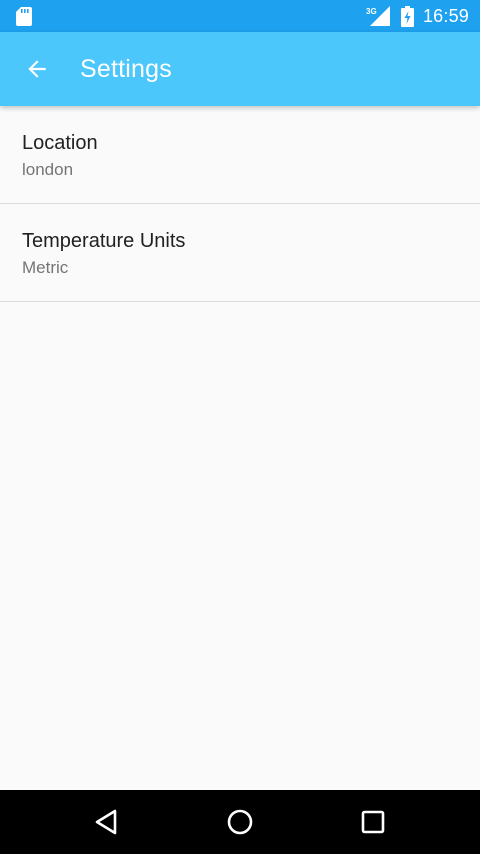  I want to click on status-left, so click(24, 16).